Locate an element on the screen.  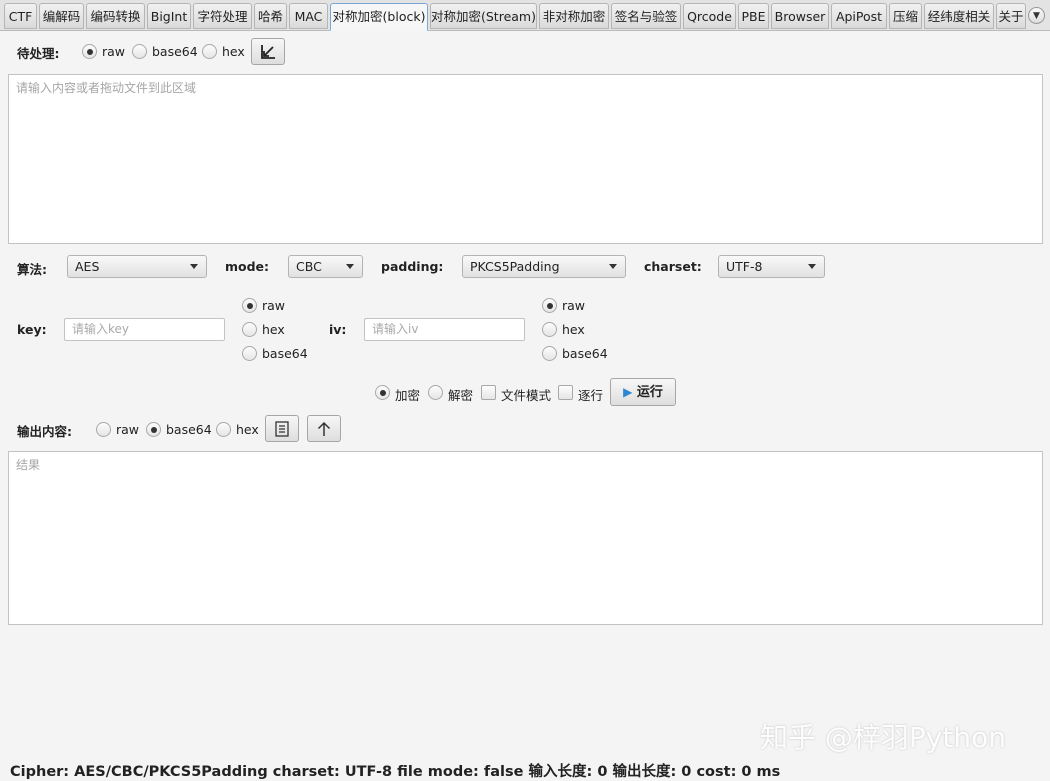
tab-overflow-menu-icon: ▼ is located at coordinates (1036, 15).